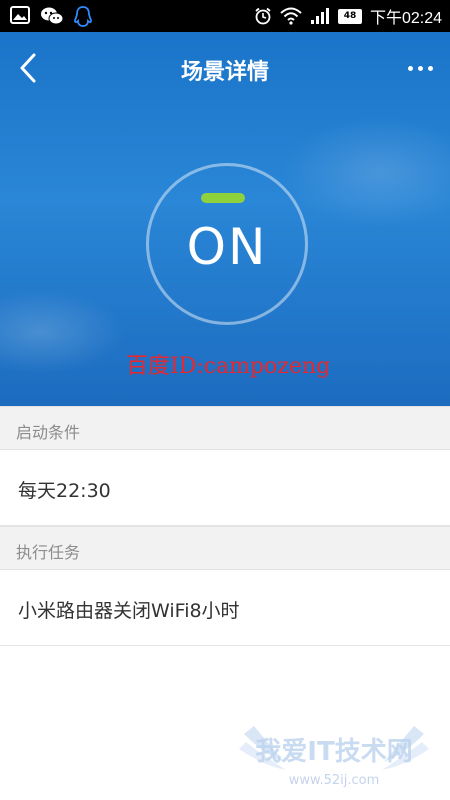 The image size is (450, 800). I want to click on watermark-text: 百度ID:campozeng, so click(228, 366).